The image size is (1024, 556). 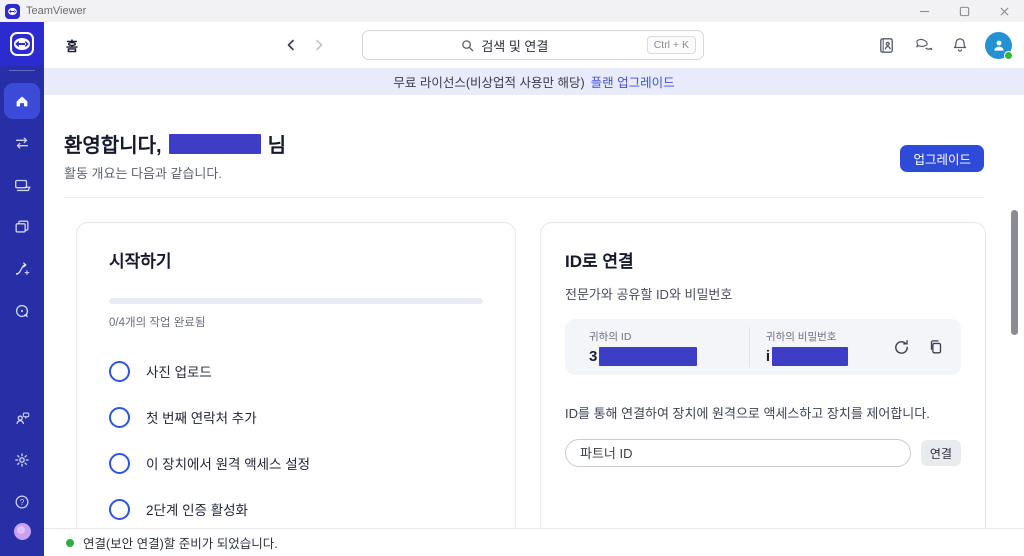 What do you see at coordinates (671, 45) in the screenshot?
I see `search-shortcut-badge: Ctrl + K` at bounding box center [671, 45].